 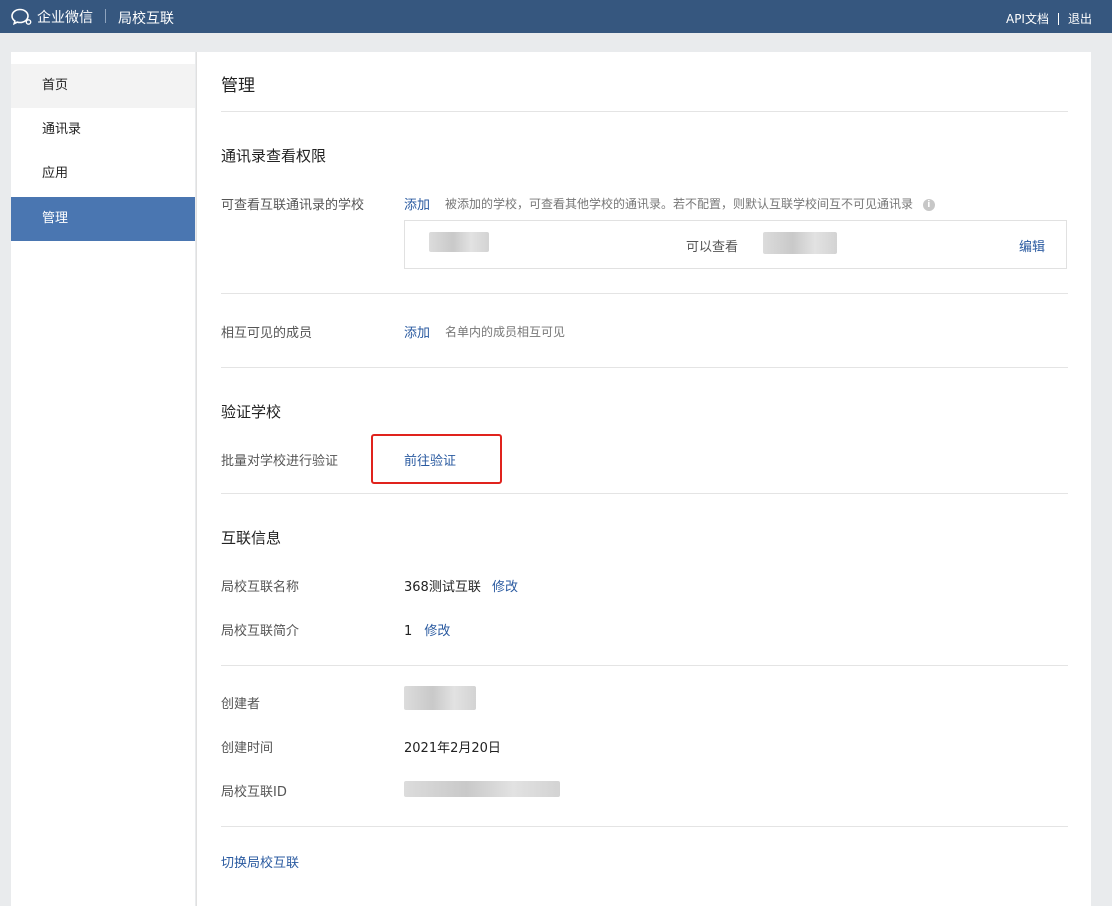 What do you see at coordinates (442, 587) in the screenshot?
I see `name-text: 368测试互联` at bounding box center [442, 587].